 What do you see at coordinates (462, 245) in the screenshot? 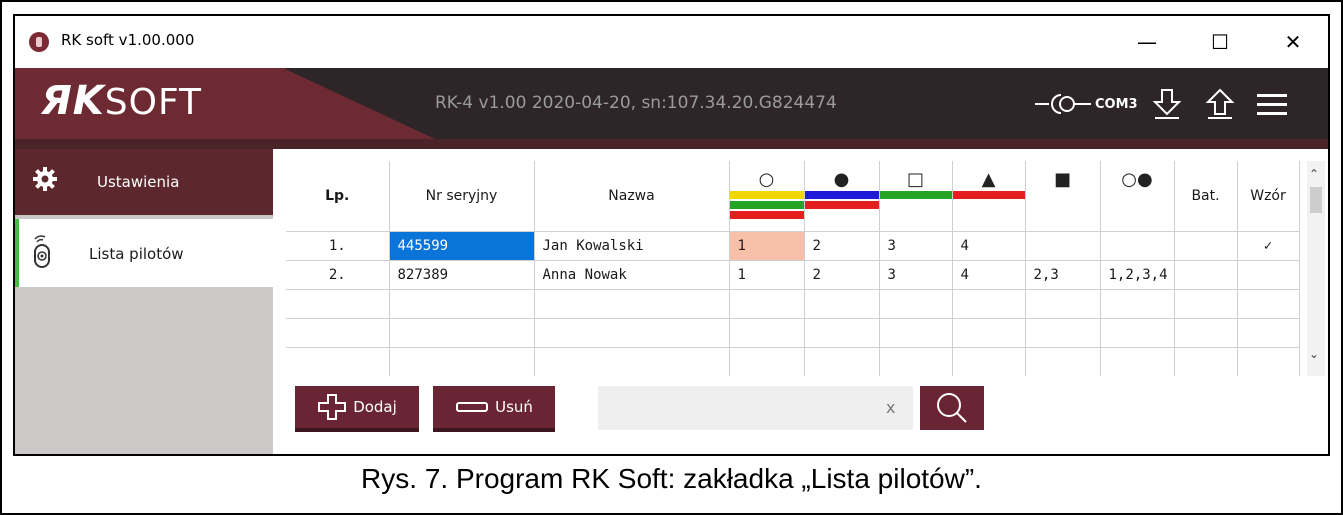
I see `cell-serial: 445599` at bounding box center [462, 245].